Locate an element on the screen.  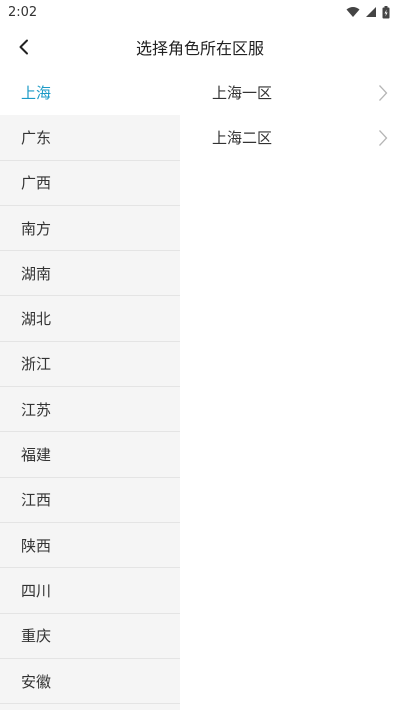
region-label: 浙江 is located at coordinates (36, 364).